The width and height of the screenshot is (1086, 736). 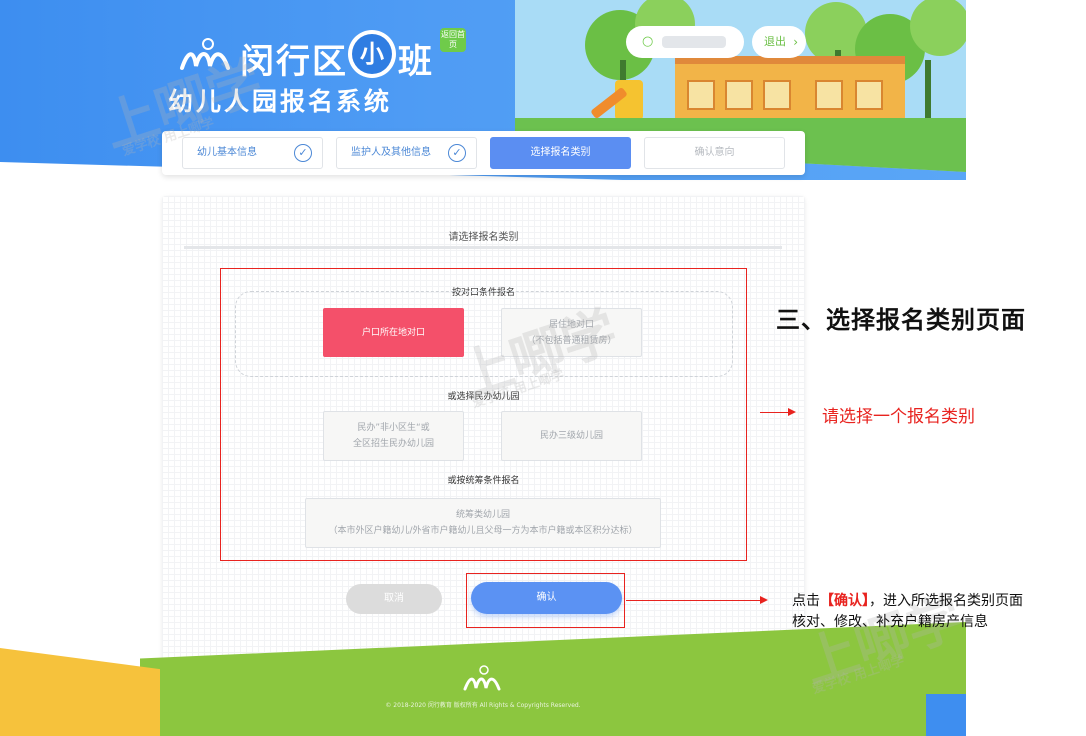 I want to click on cancel-button: 取消, so click(x=394, y=599).